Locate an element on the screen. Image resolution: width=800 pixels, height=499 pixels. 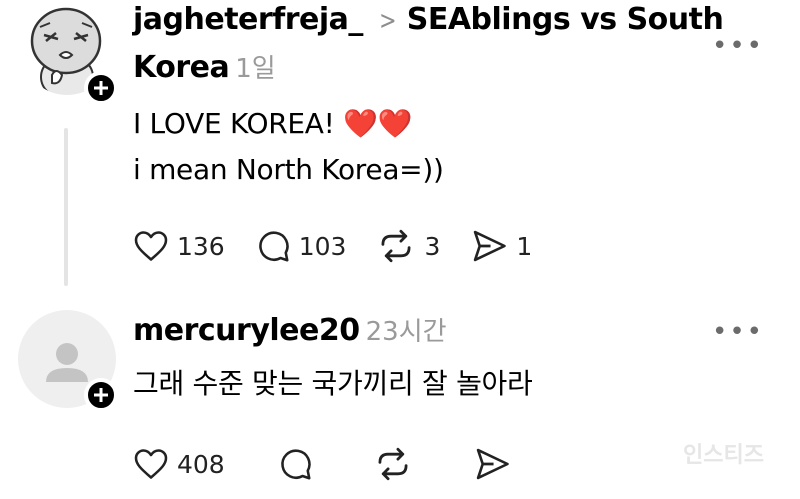
like-count: 408 is located at coordinates (201, 464).